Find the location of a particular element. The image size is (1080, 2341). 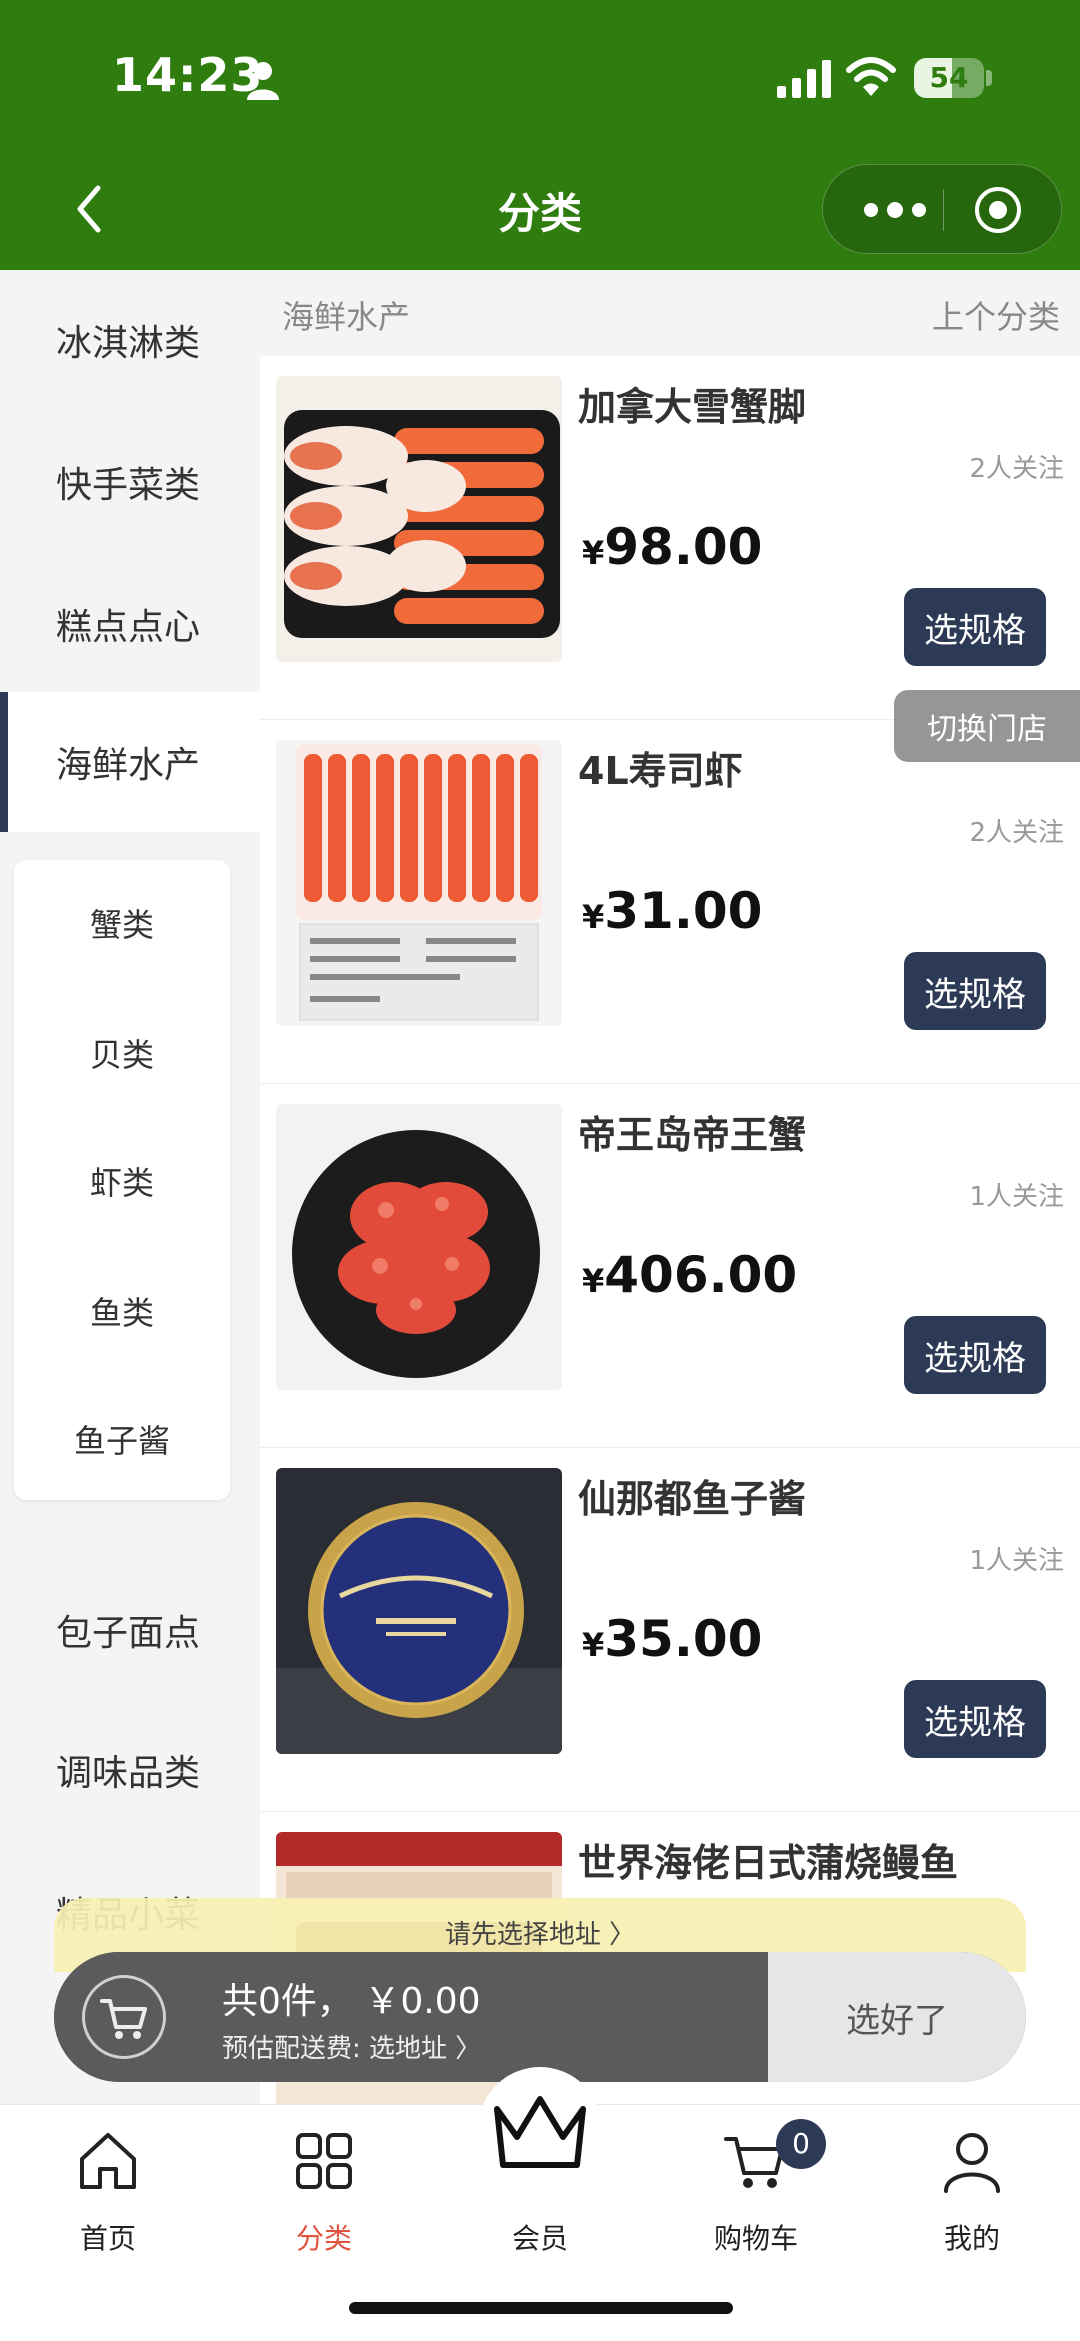

product-name: 仙那都鱼子酱 is located at coordinates (692, 1495).